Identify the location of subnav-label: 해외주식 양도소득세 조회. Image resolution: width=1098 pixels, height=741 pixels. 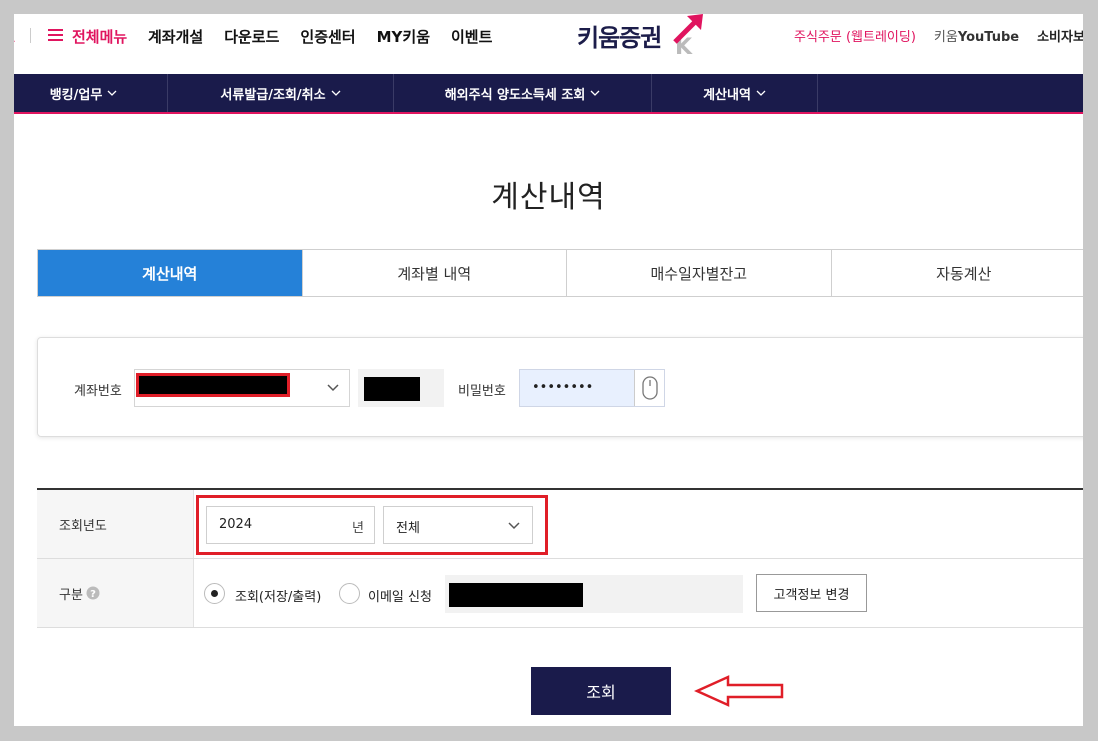
(515, 95).